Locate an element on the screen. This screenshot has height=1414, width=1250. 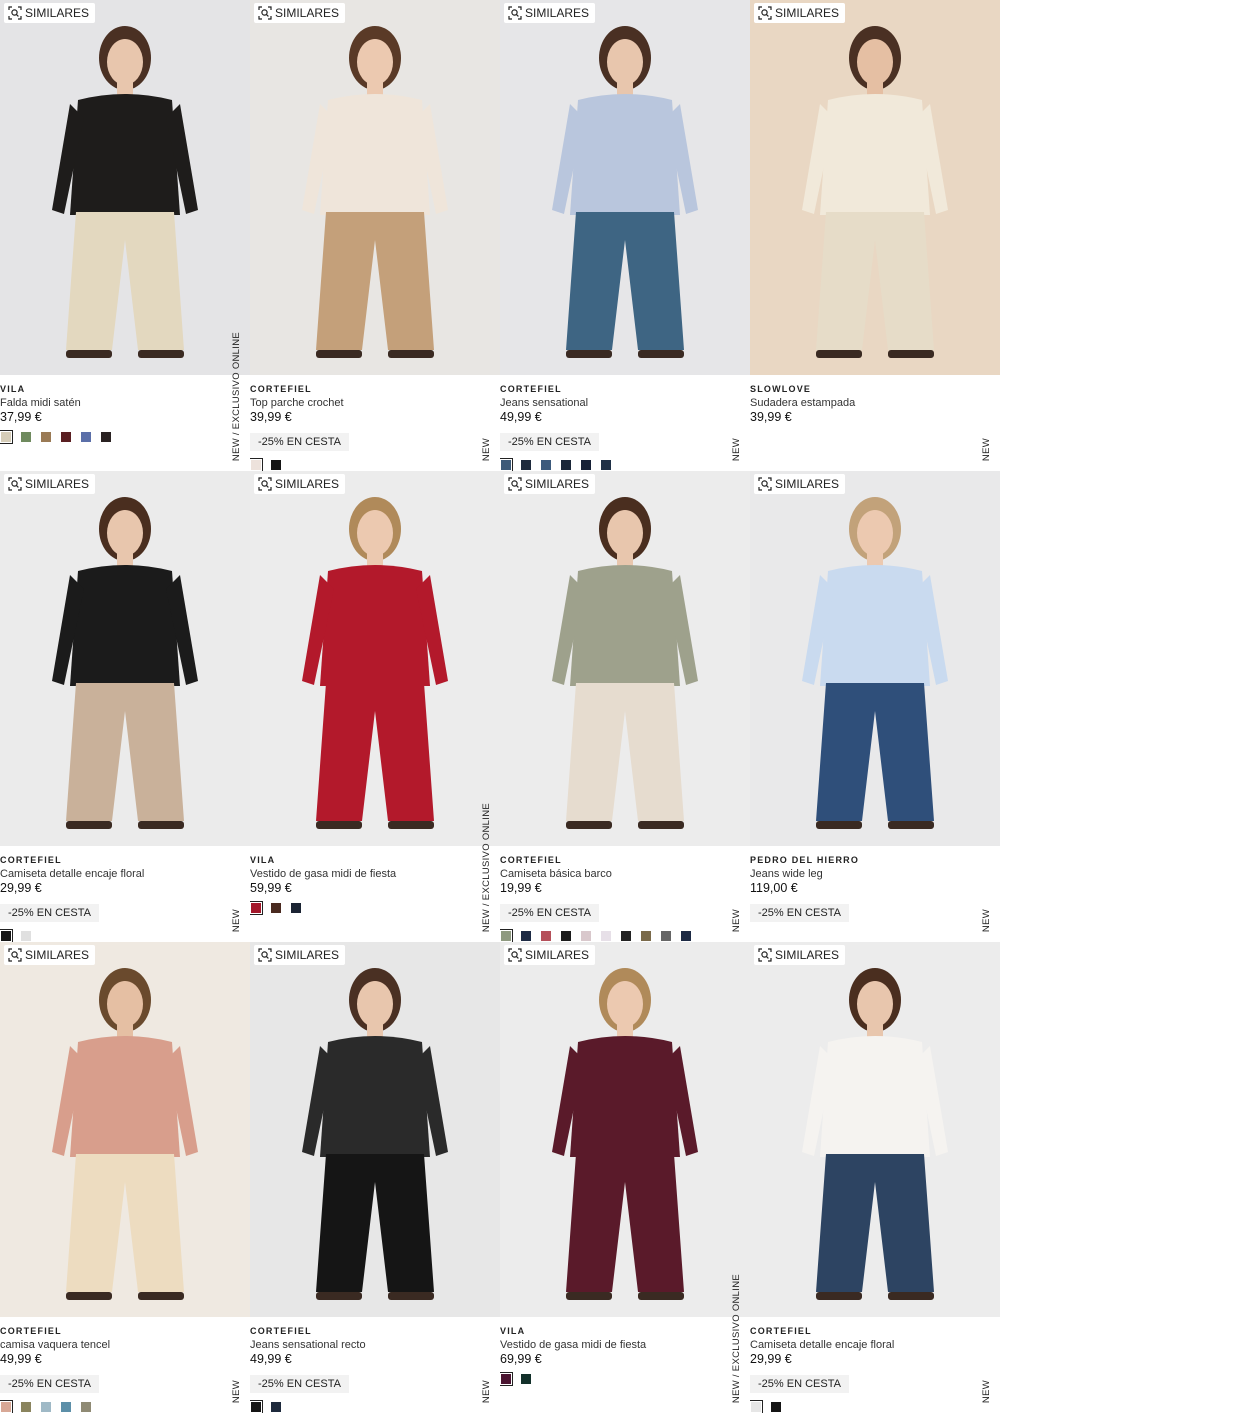
product-brand: SLOWLOVE is located at coordinates (875, 389).